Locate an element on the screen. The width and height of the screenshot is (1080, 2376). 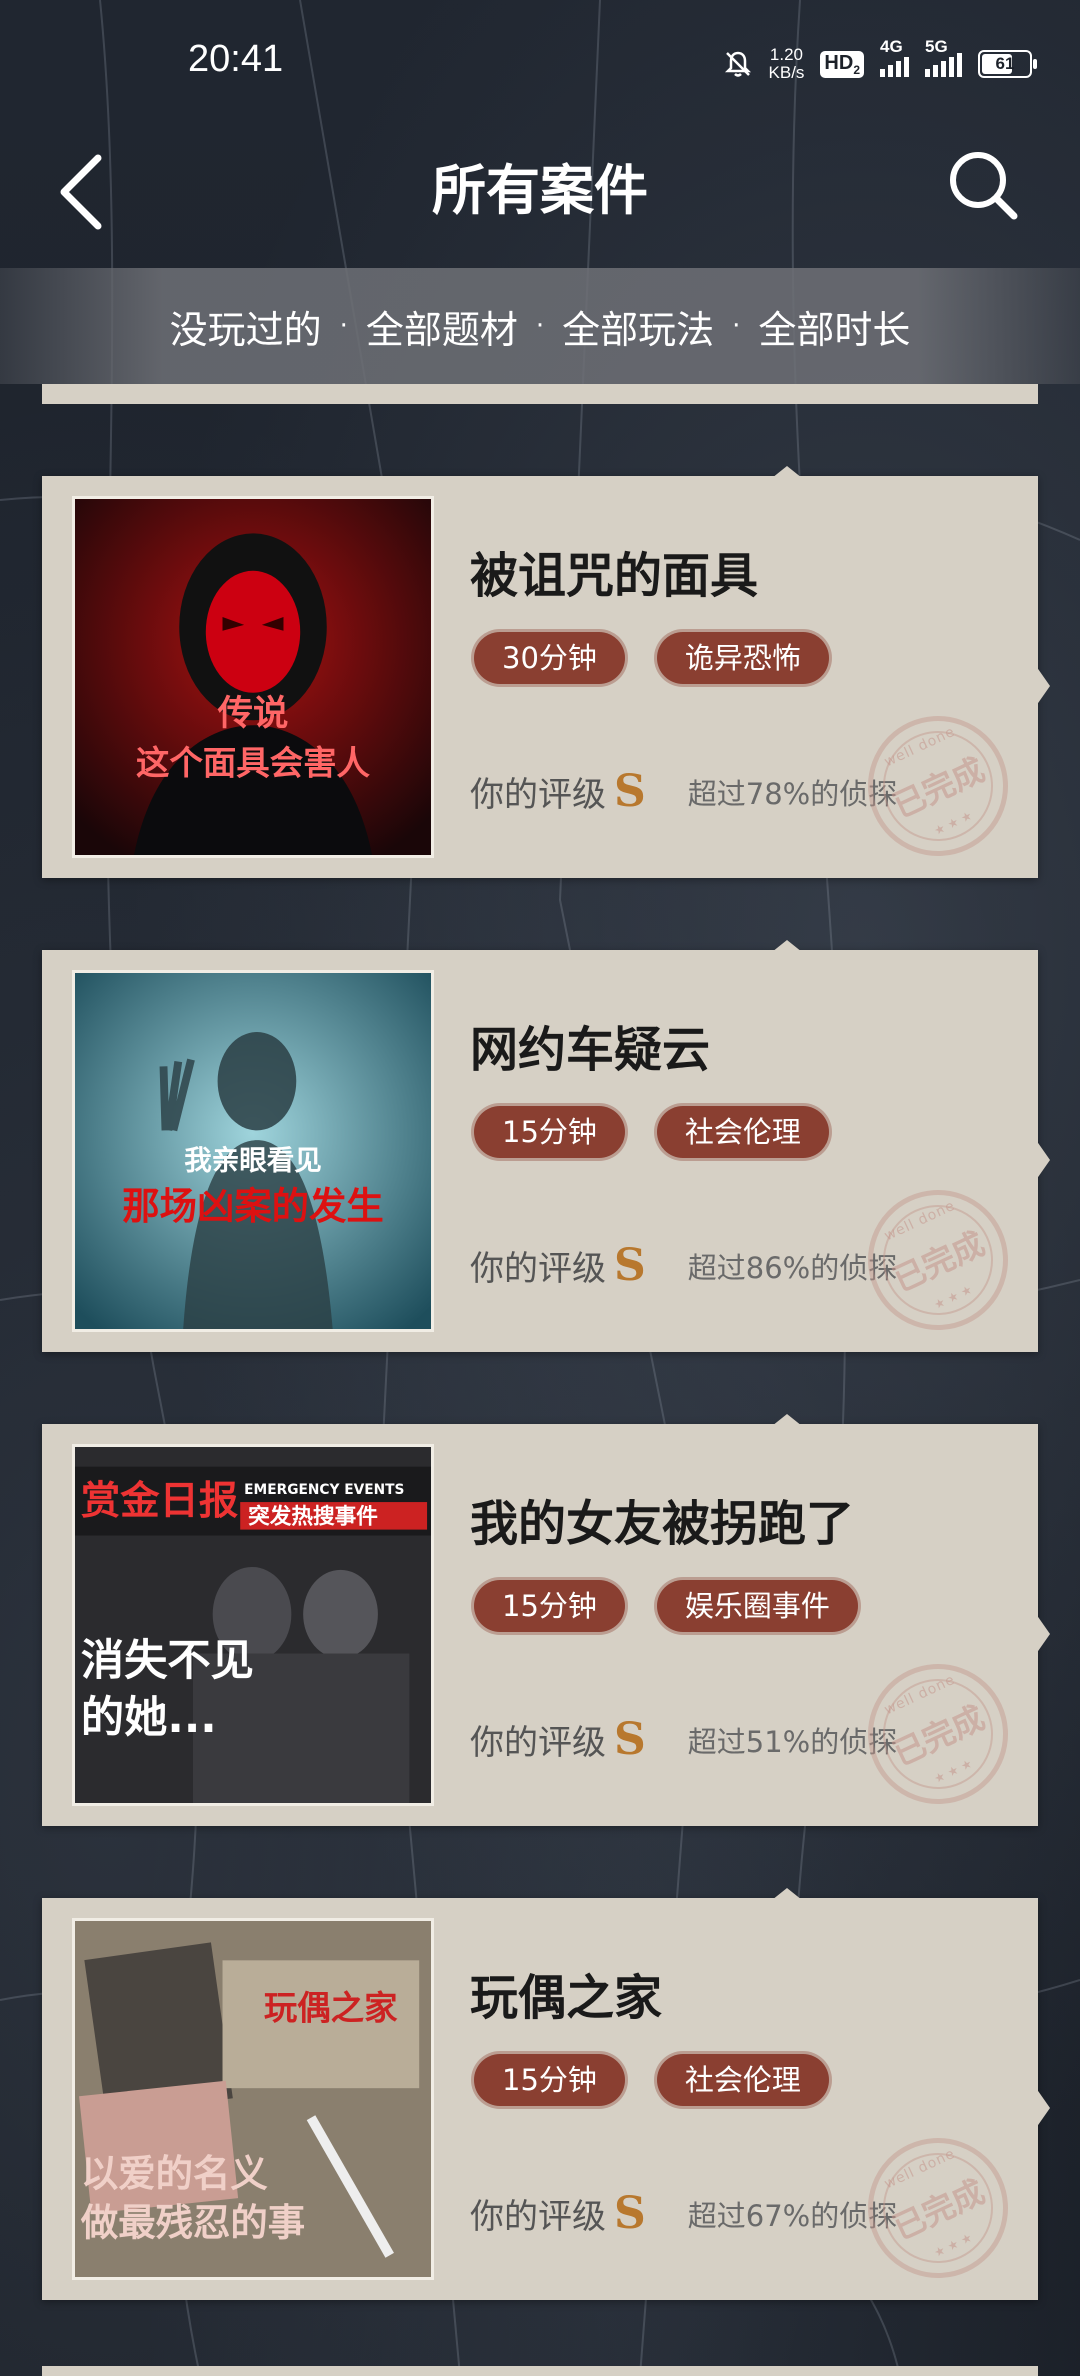
case-title: 网约车疑云 is located at coordinates (590, 1050).